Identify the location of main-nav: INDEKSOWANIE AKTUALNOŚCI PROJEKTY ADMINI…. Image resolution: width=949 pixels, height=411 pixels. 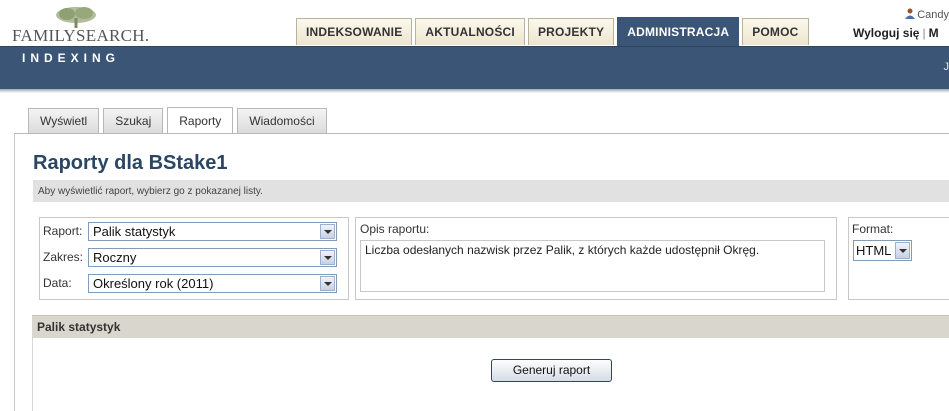
(552, 31).